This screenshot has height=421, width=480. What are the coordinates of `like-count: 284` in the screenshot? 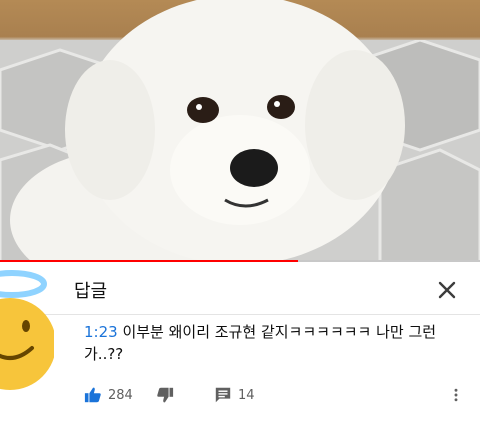 It's located at (120, 395).